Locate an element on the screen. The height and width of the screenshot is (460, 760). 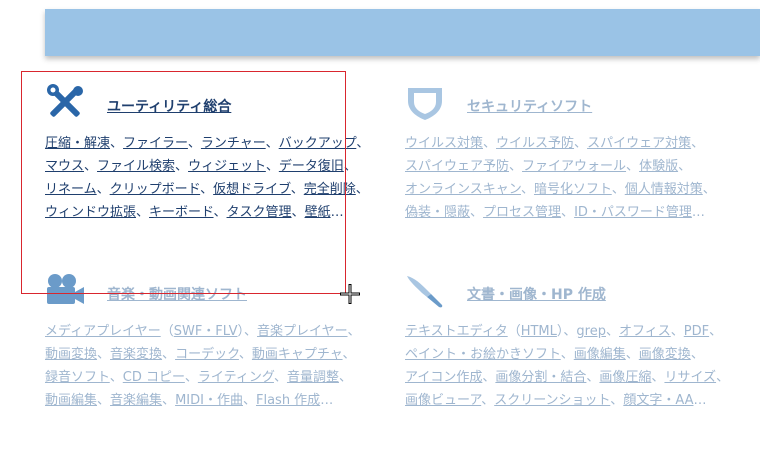
category-link: ファイアウォール is located at coordinates (574, 166).